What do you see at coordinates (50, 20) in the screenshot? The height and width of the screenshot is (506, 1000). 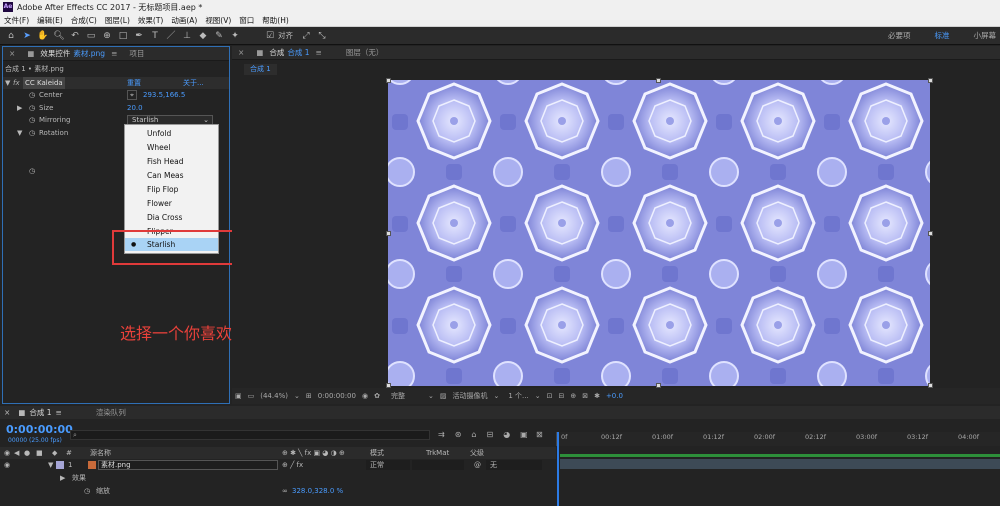 I see `menu-edit: 编辑(E)` at bounding box center [50, 20].